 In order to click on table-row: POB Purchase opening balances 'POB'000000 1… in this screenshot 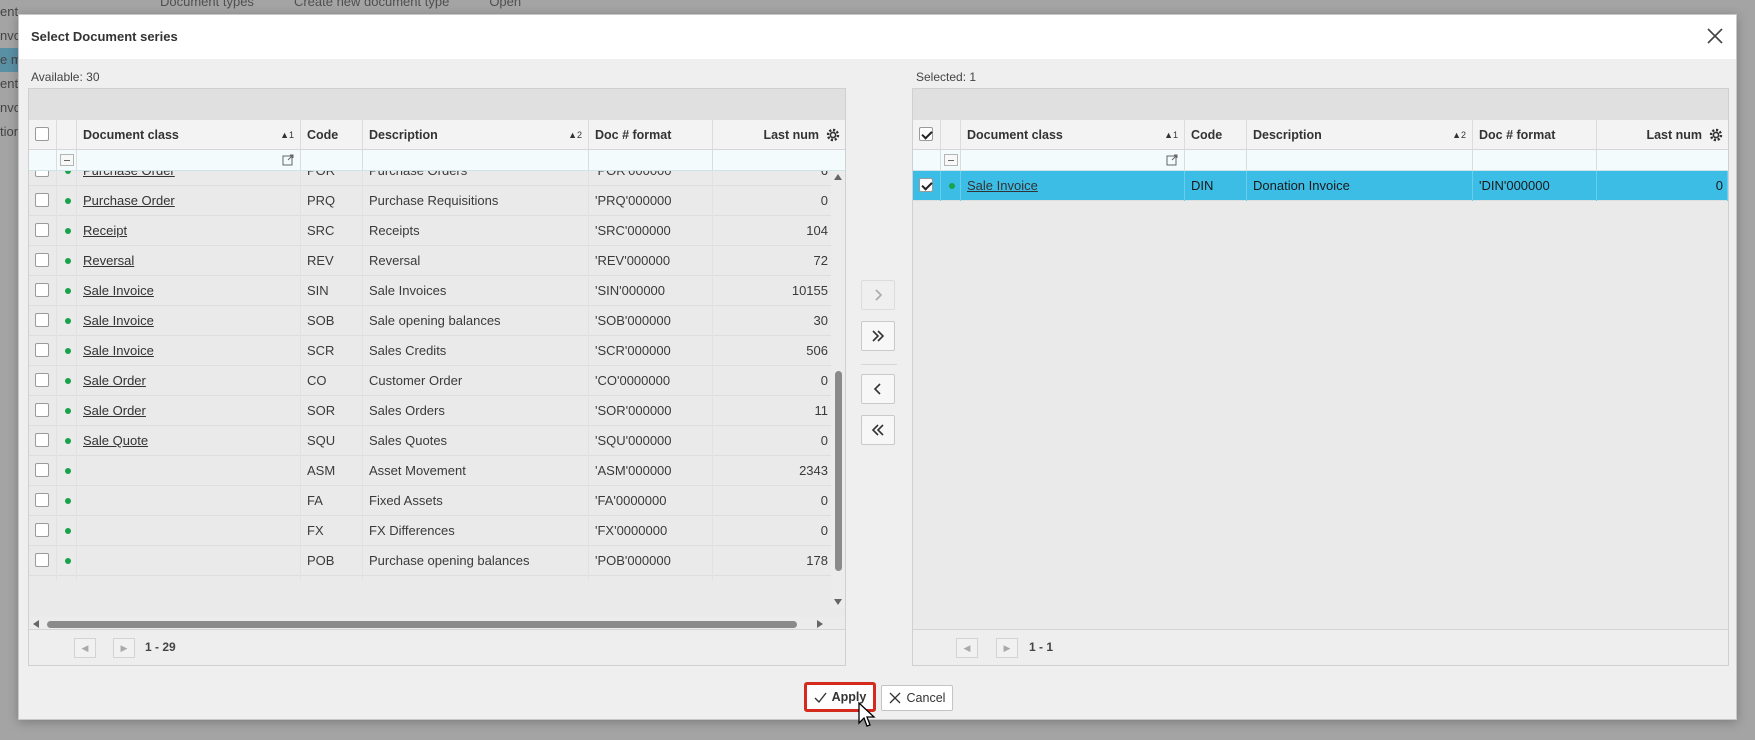, I will do `click(431, 561)`.